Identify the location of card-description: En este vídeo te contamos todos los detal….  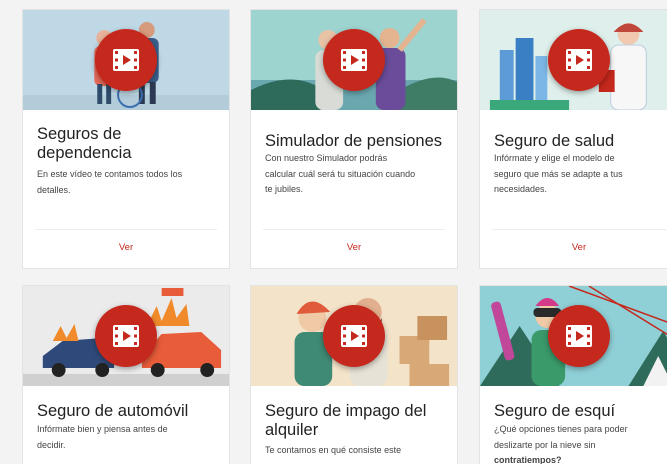
(110, 182).